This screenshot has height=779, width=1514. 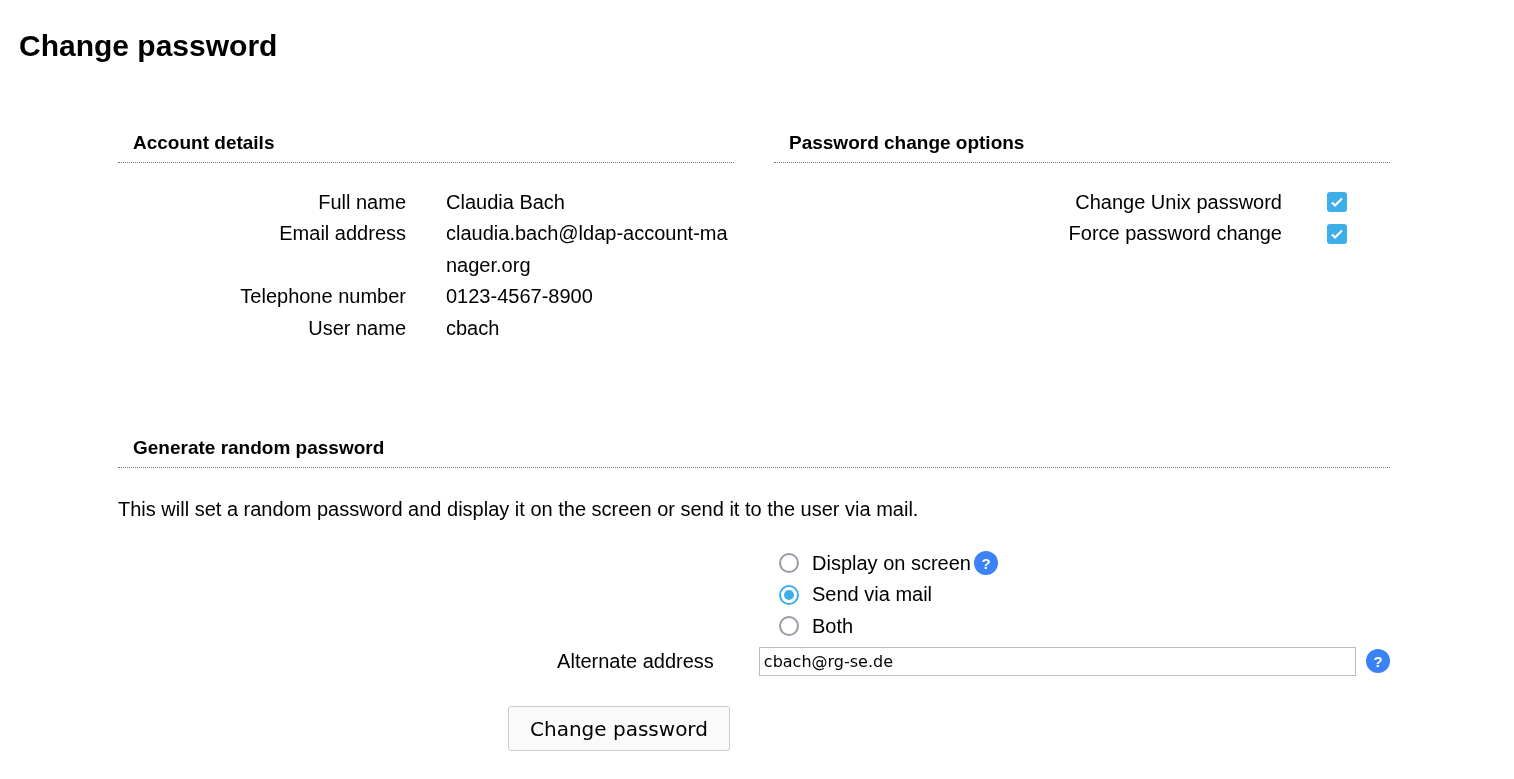 I want to click on field-label: User name, so click(x=356, y=328).